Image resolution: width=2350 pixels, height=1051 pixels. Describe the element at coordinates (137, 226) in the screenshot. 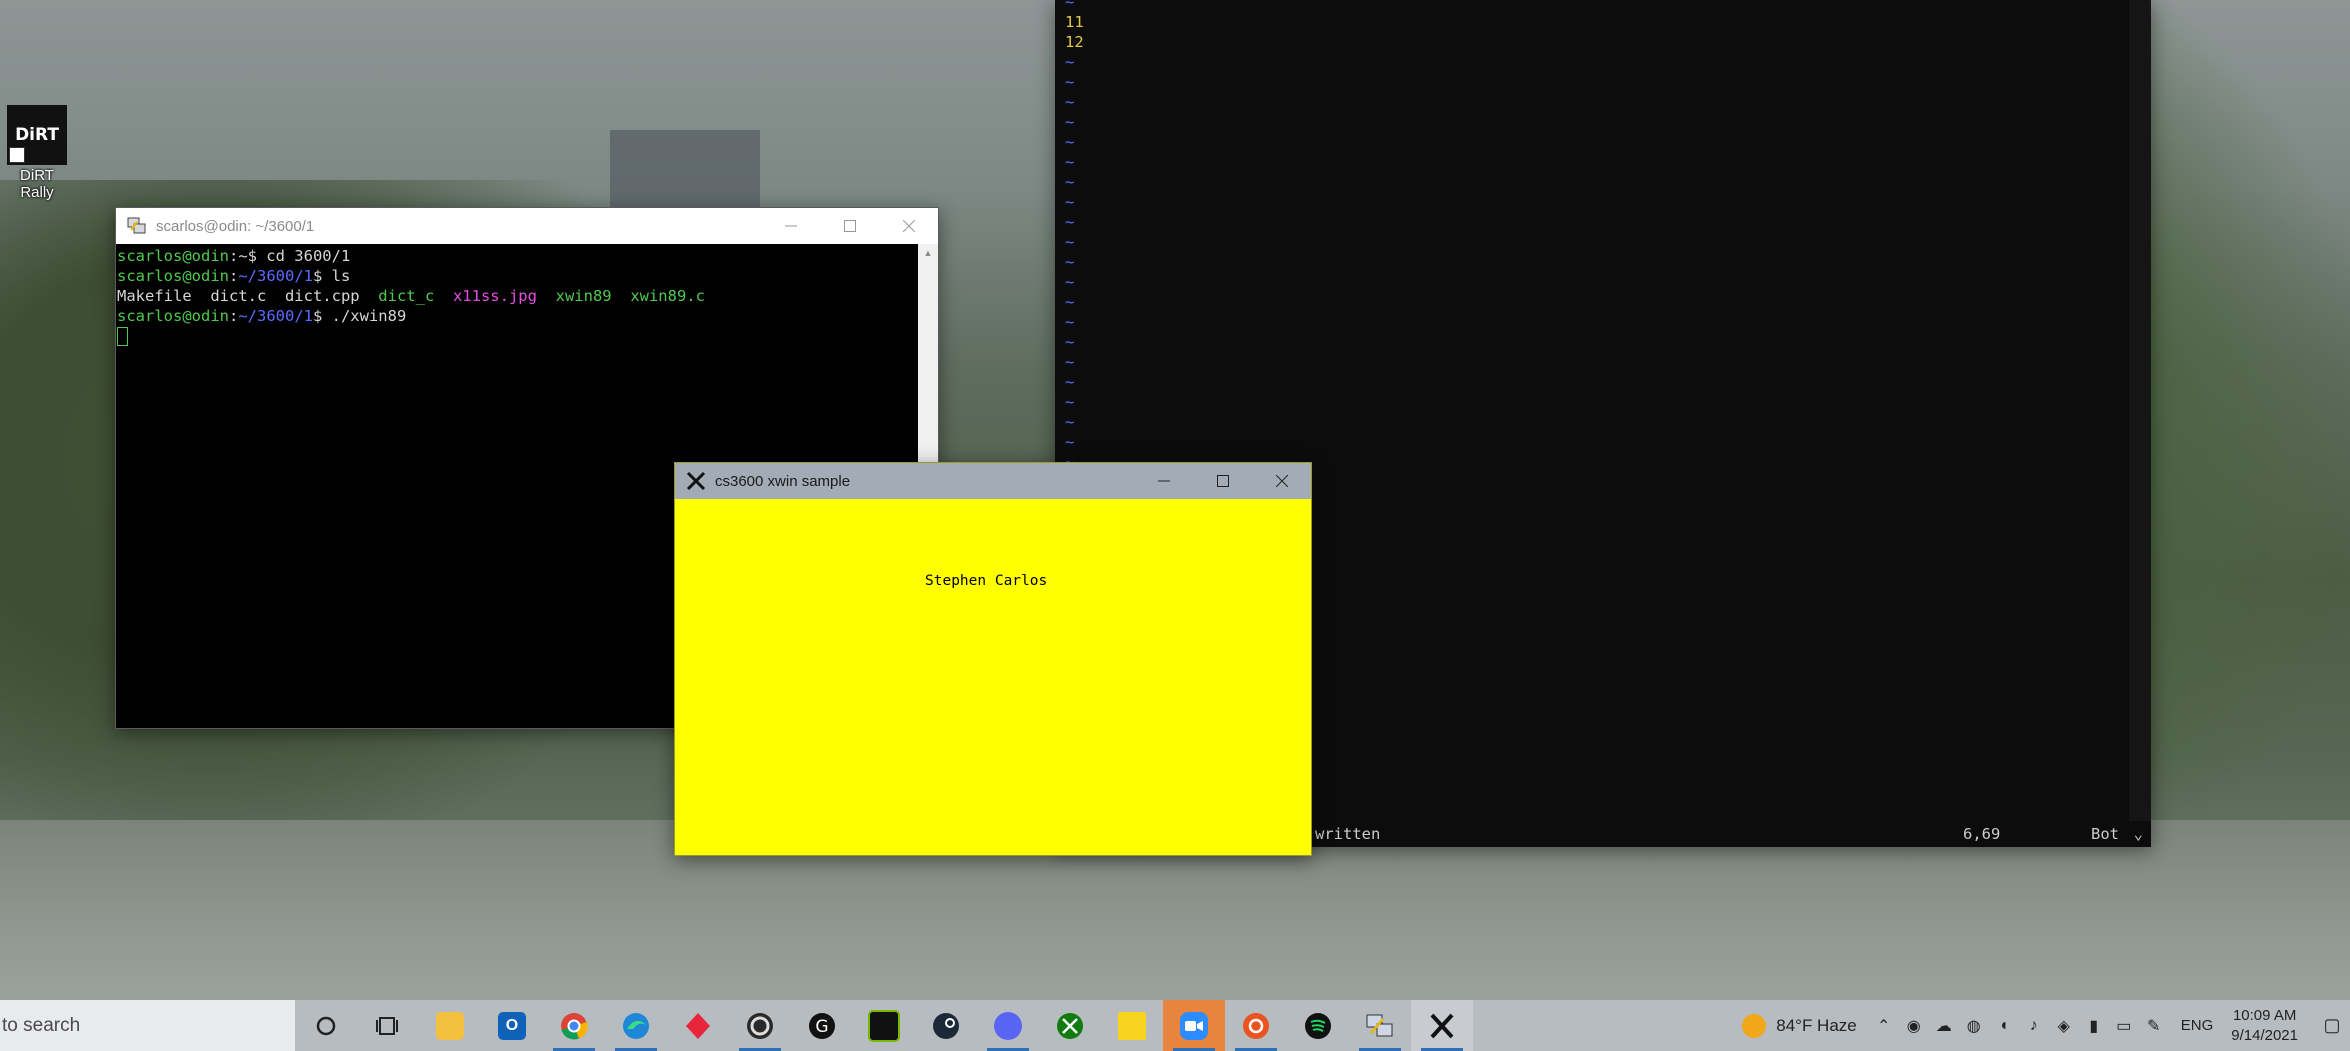

I see `putty-icon` at that location.